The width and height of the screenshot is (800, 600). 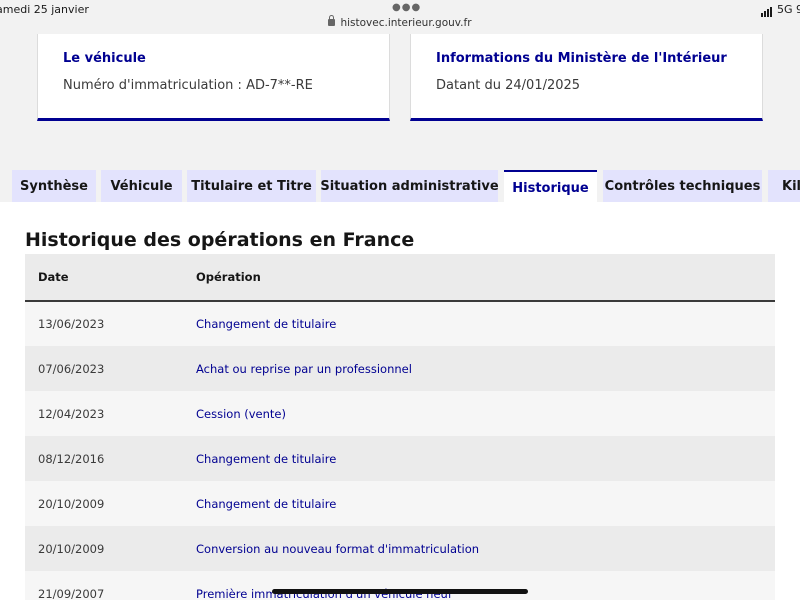 What do you see at coordinates (798, 9) in the screenshot?
I see `battery-label: 9` at bounding box center [798, 9].